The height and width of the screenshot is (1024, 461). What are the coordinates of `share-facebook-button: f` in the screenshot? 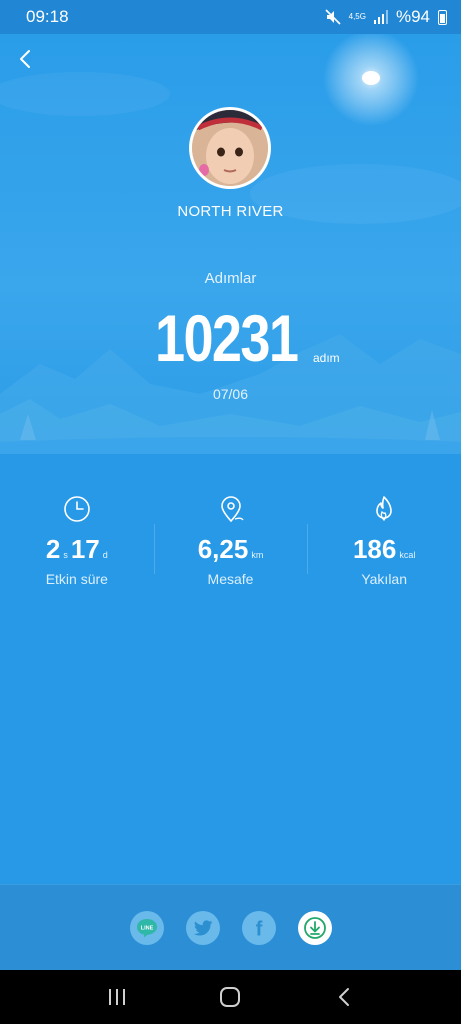 It's located at (258, 927).